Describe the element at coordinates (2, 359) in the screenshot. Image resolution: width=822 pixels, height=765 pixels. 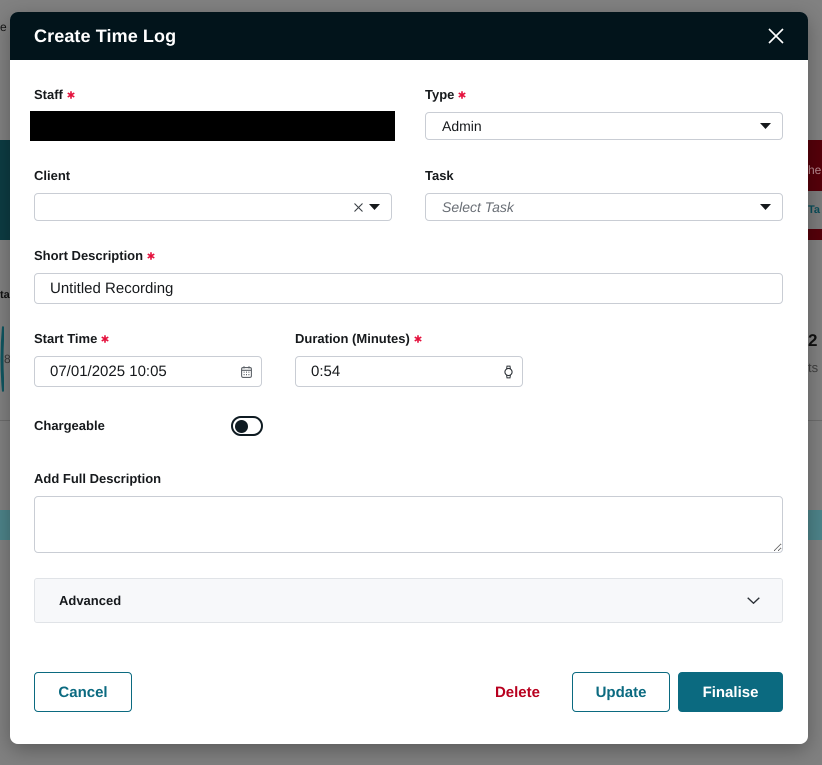
I see `ring-arc-icon` at that location.